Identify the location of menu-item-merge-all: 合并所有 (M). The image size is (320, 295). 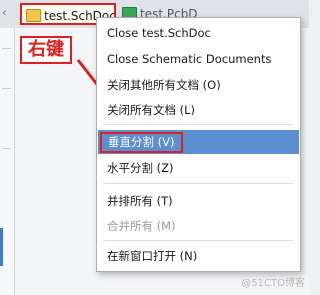
(141, 226).